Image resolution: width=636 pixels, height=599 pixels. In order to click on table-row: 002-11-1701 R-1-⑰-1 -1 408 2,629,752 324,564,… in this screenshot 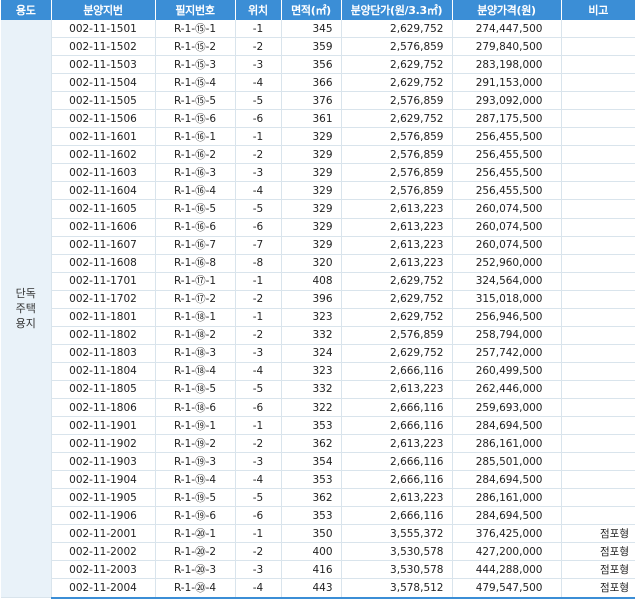, I will do `click(318, 281)`.